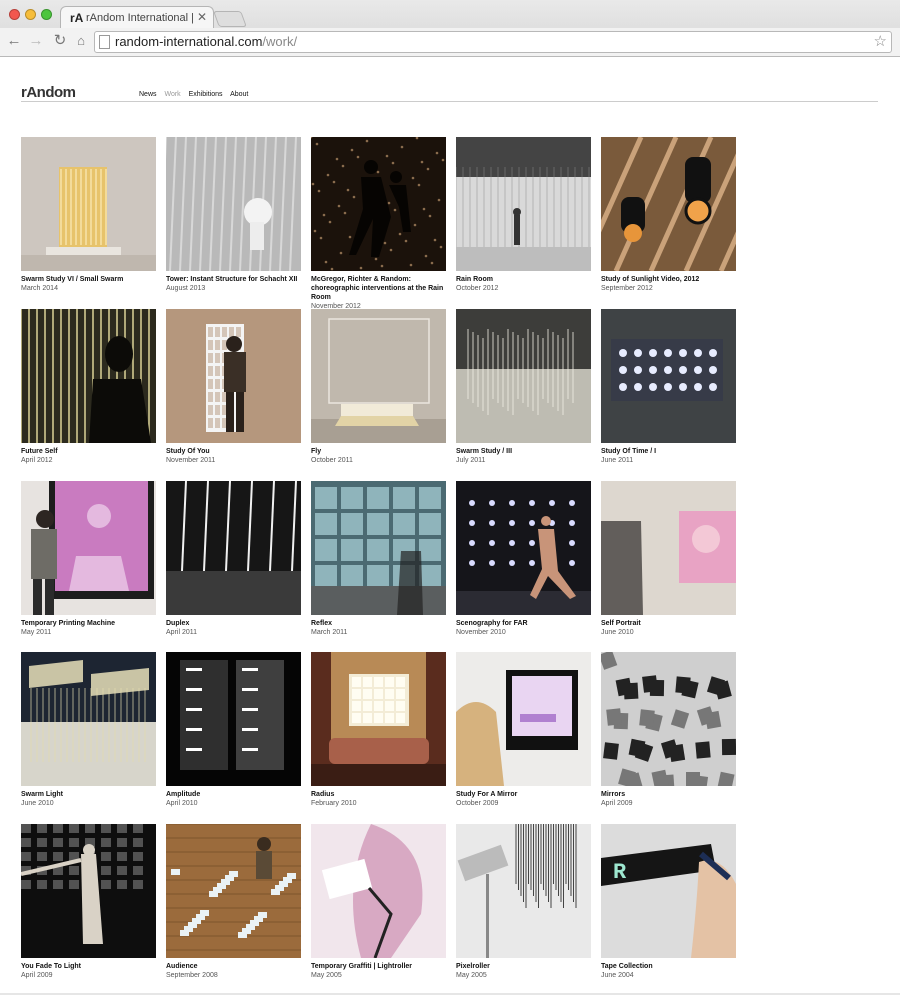  I want to click on work-card: Scenography for FAR November 2010, so click(523, 561).